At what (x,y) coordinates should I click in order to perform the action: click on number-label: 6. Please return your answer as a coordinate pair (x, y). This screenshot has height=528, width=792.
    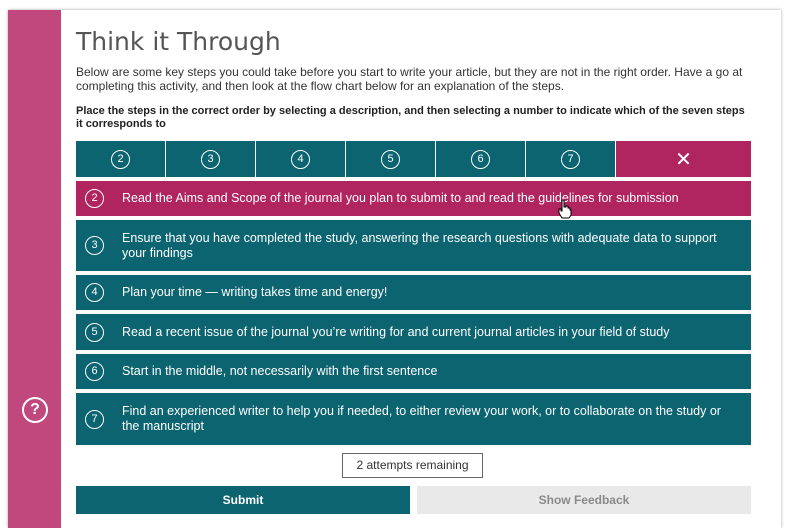
    Looking at the image, I should click on (480, 159).